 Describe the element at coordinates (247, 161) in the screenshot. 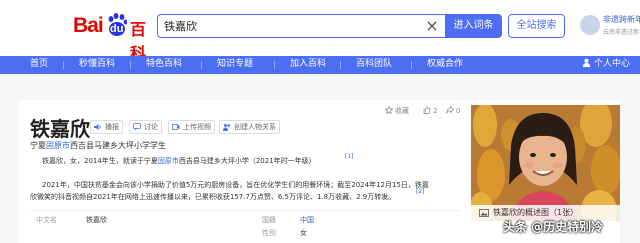

I see `intro-text-suffix: 西吉县马建乡大坪小学（2021年时一年级）` at that location.